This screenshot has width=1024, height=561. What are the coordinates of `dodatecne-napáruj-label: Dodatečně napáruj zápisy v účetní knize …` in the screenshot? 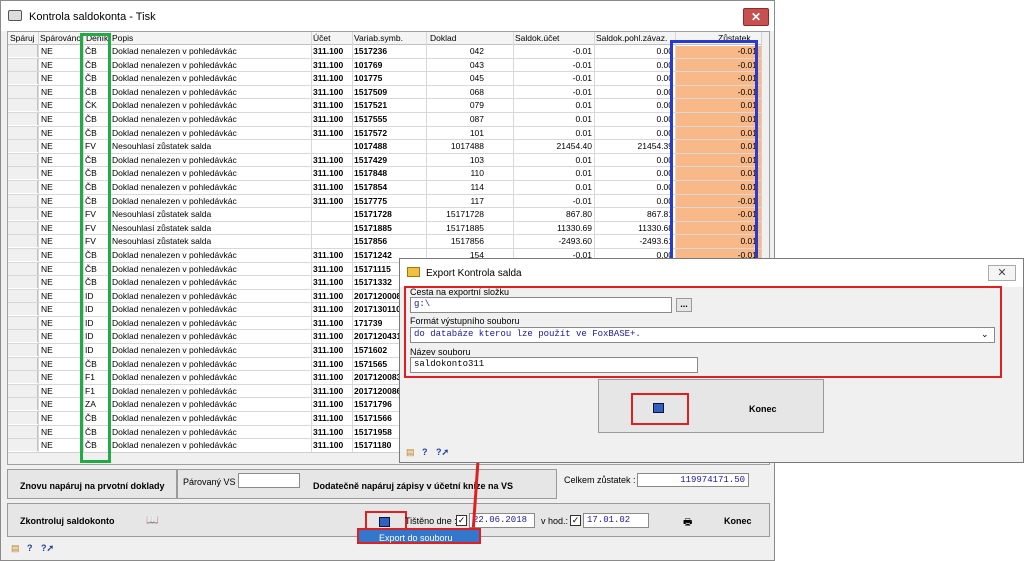 It's located at (413, 486).